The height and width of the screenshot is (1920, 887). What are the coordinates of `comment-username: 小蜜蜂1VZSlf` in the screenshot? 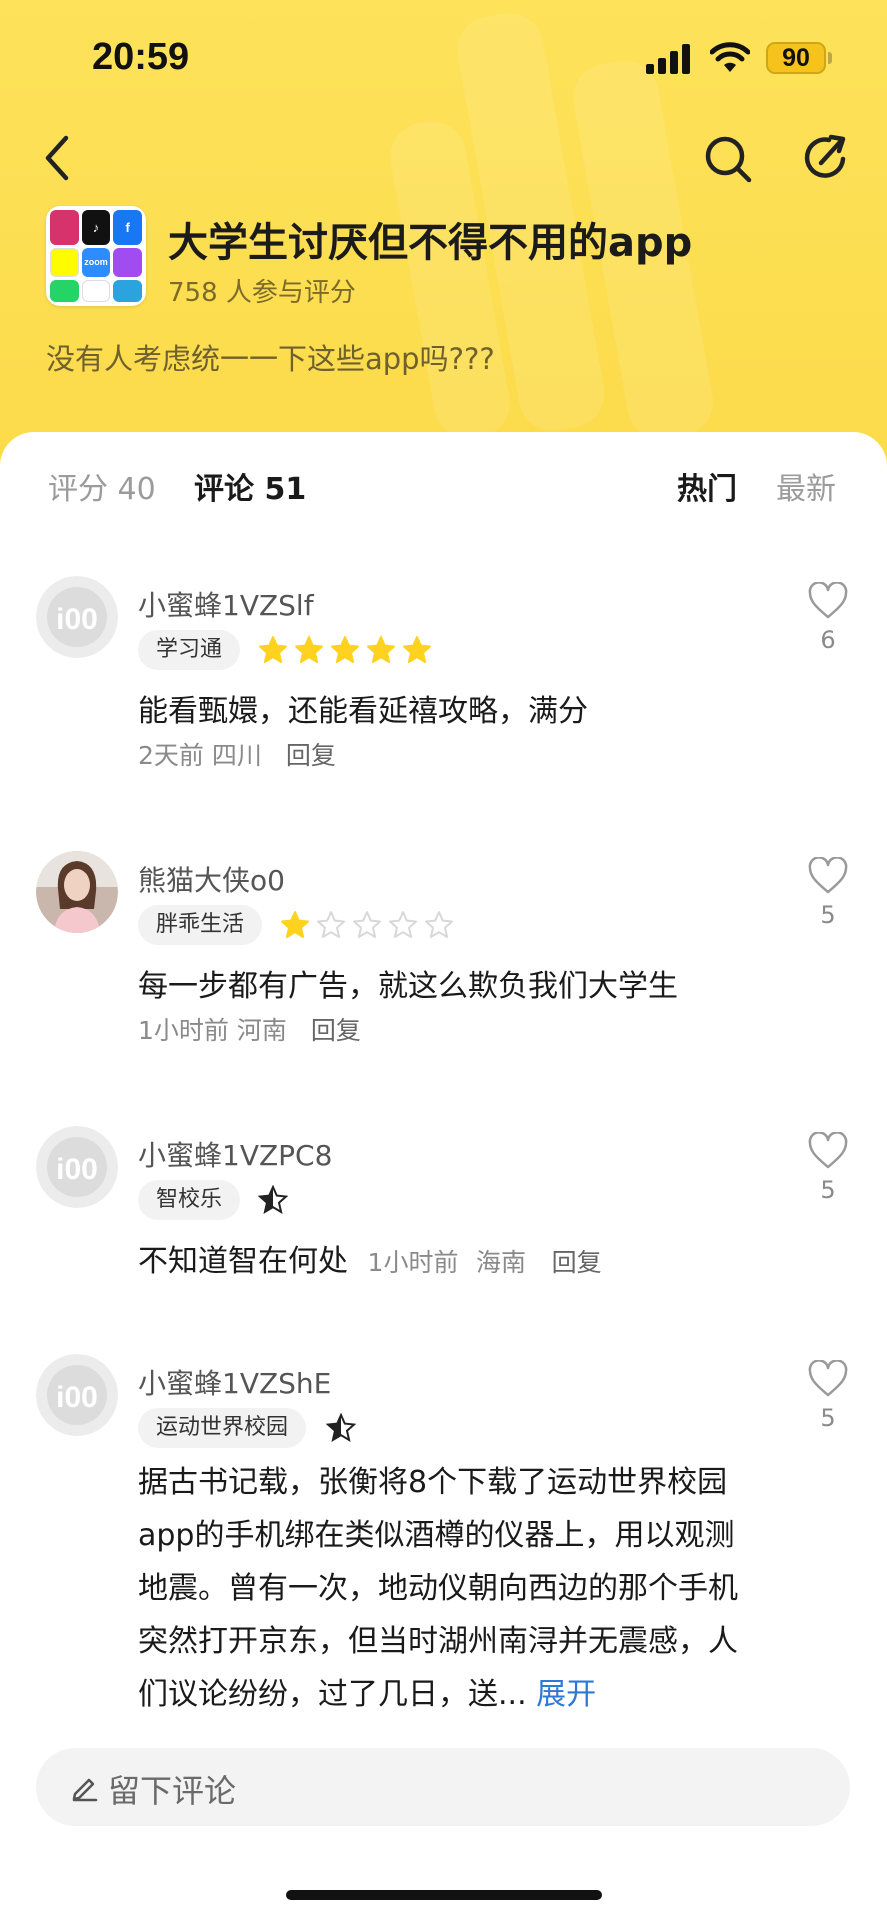 It's located at (226, 604).